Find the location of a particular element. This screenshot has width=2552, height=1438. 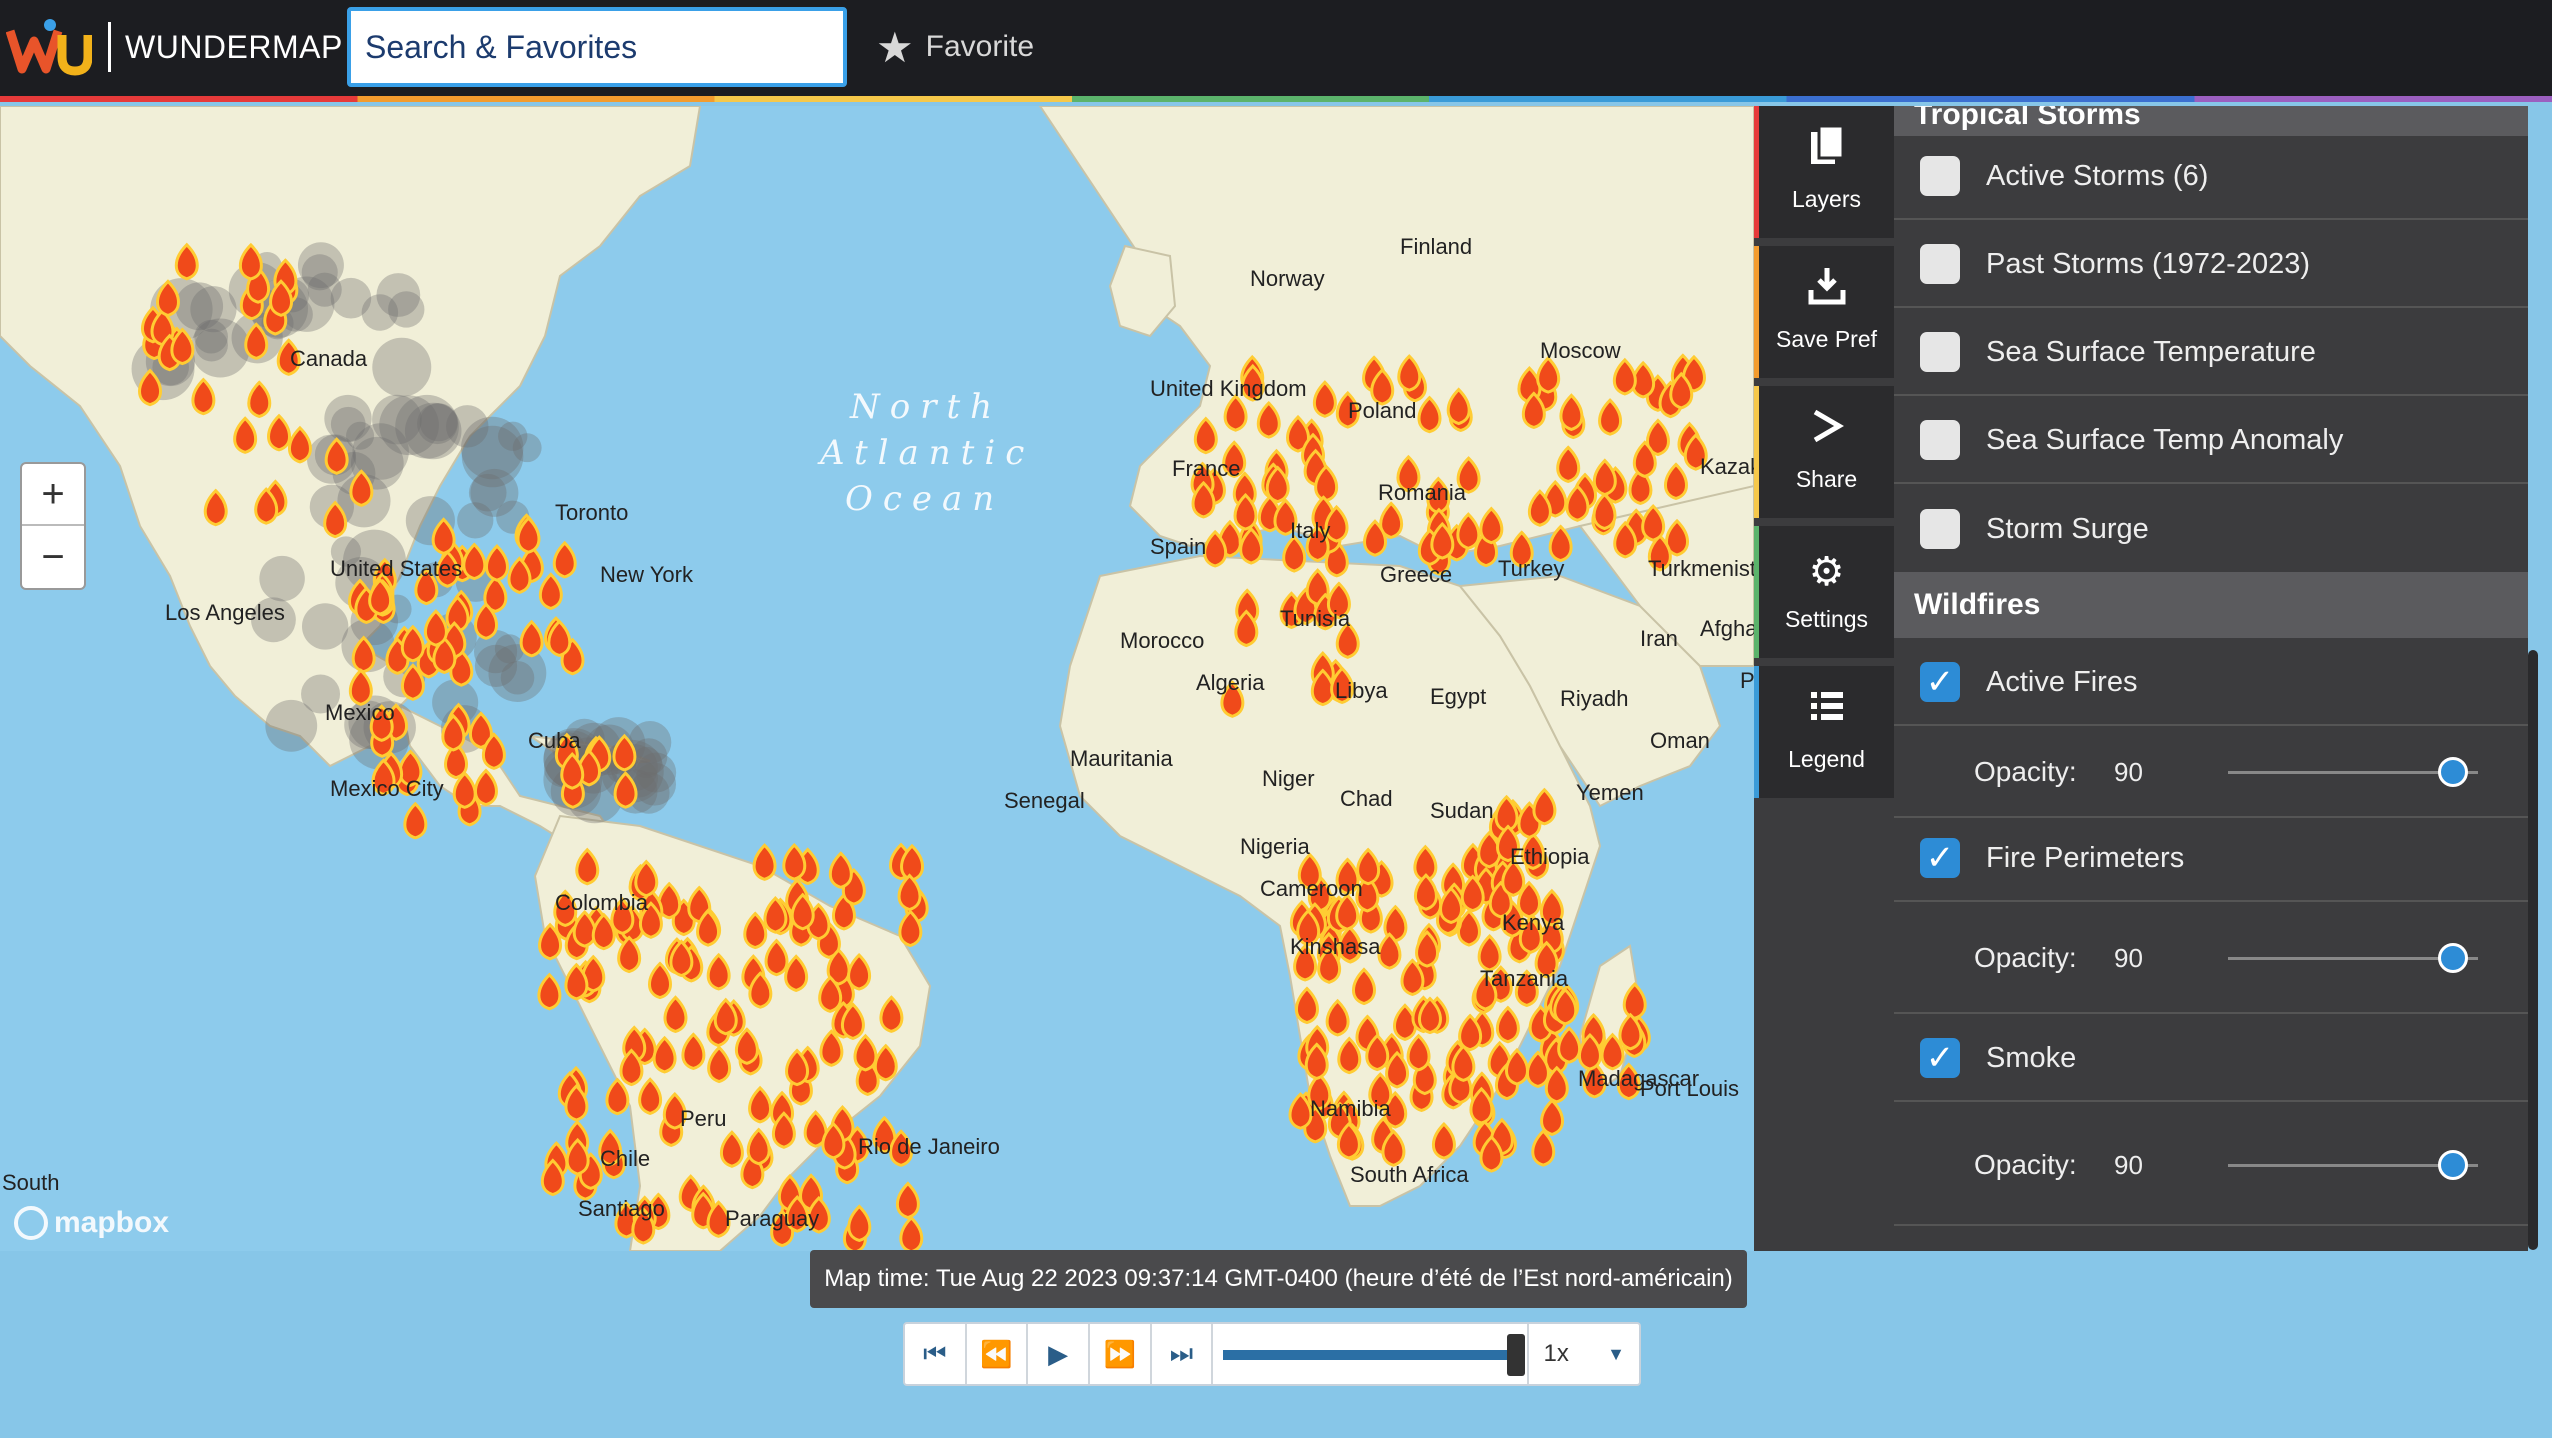

legend-label: Legend is located at coordinates (1826, 759).